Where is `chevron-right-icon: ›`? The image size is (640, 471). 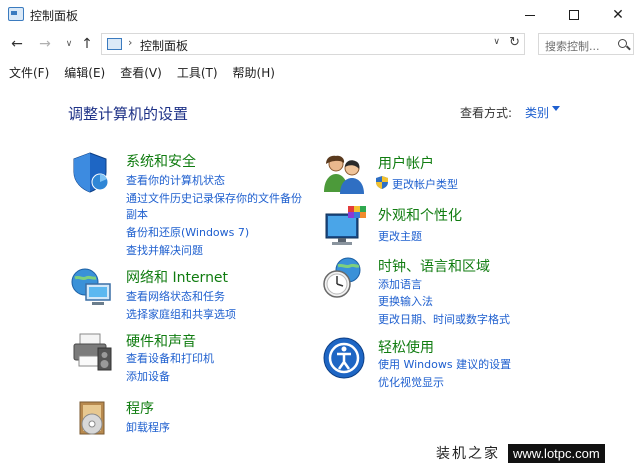 chevron-right-icon: › is located at coordinates (130, 42).